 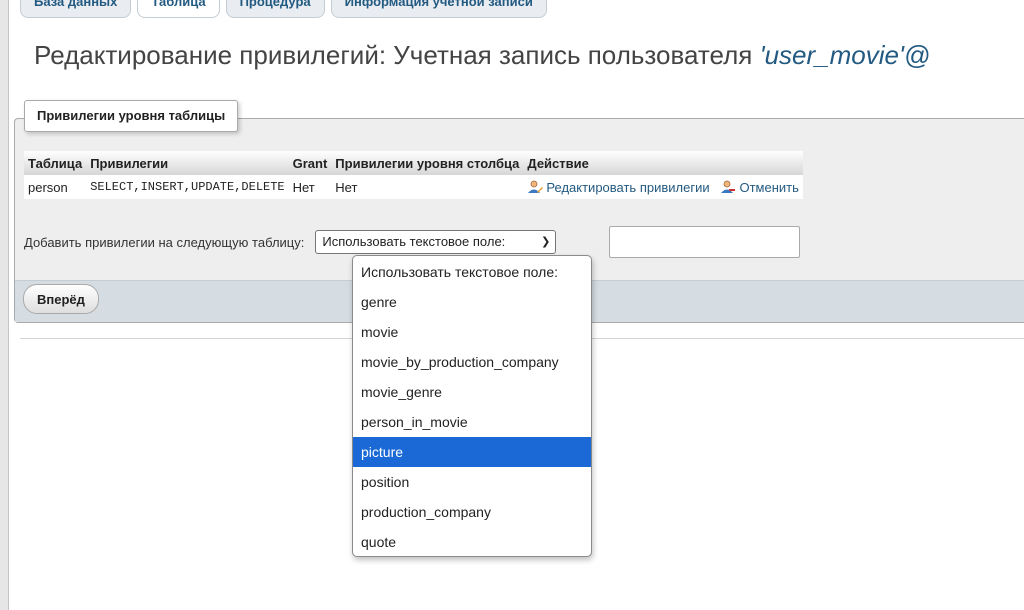 What do you see at coordinates (769, 187) in the screenshot?
I see `revoke-label: Отменить` at bounding box center [769, 187].